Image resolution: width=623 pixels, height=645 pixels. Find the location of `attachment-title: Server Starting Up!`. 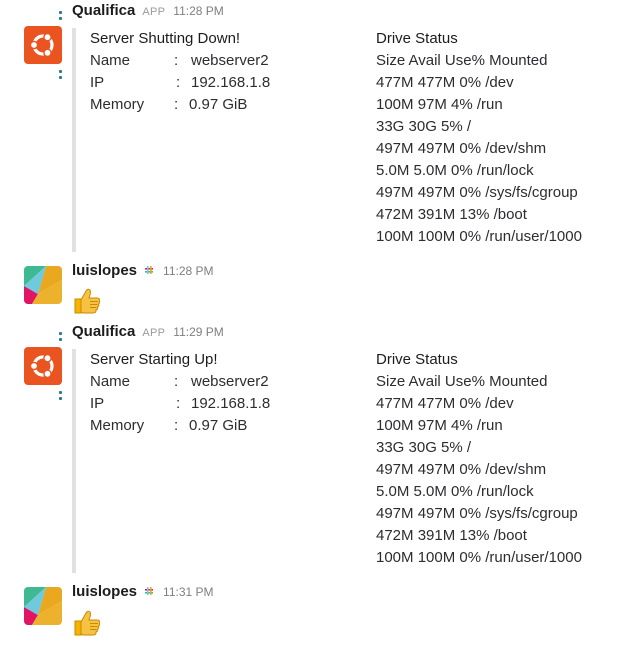

attachment-title: Server Starting Up! is located at coordinates (154, 359).